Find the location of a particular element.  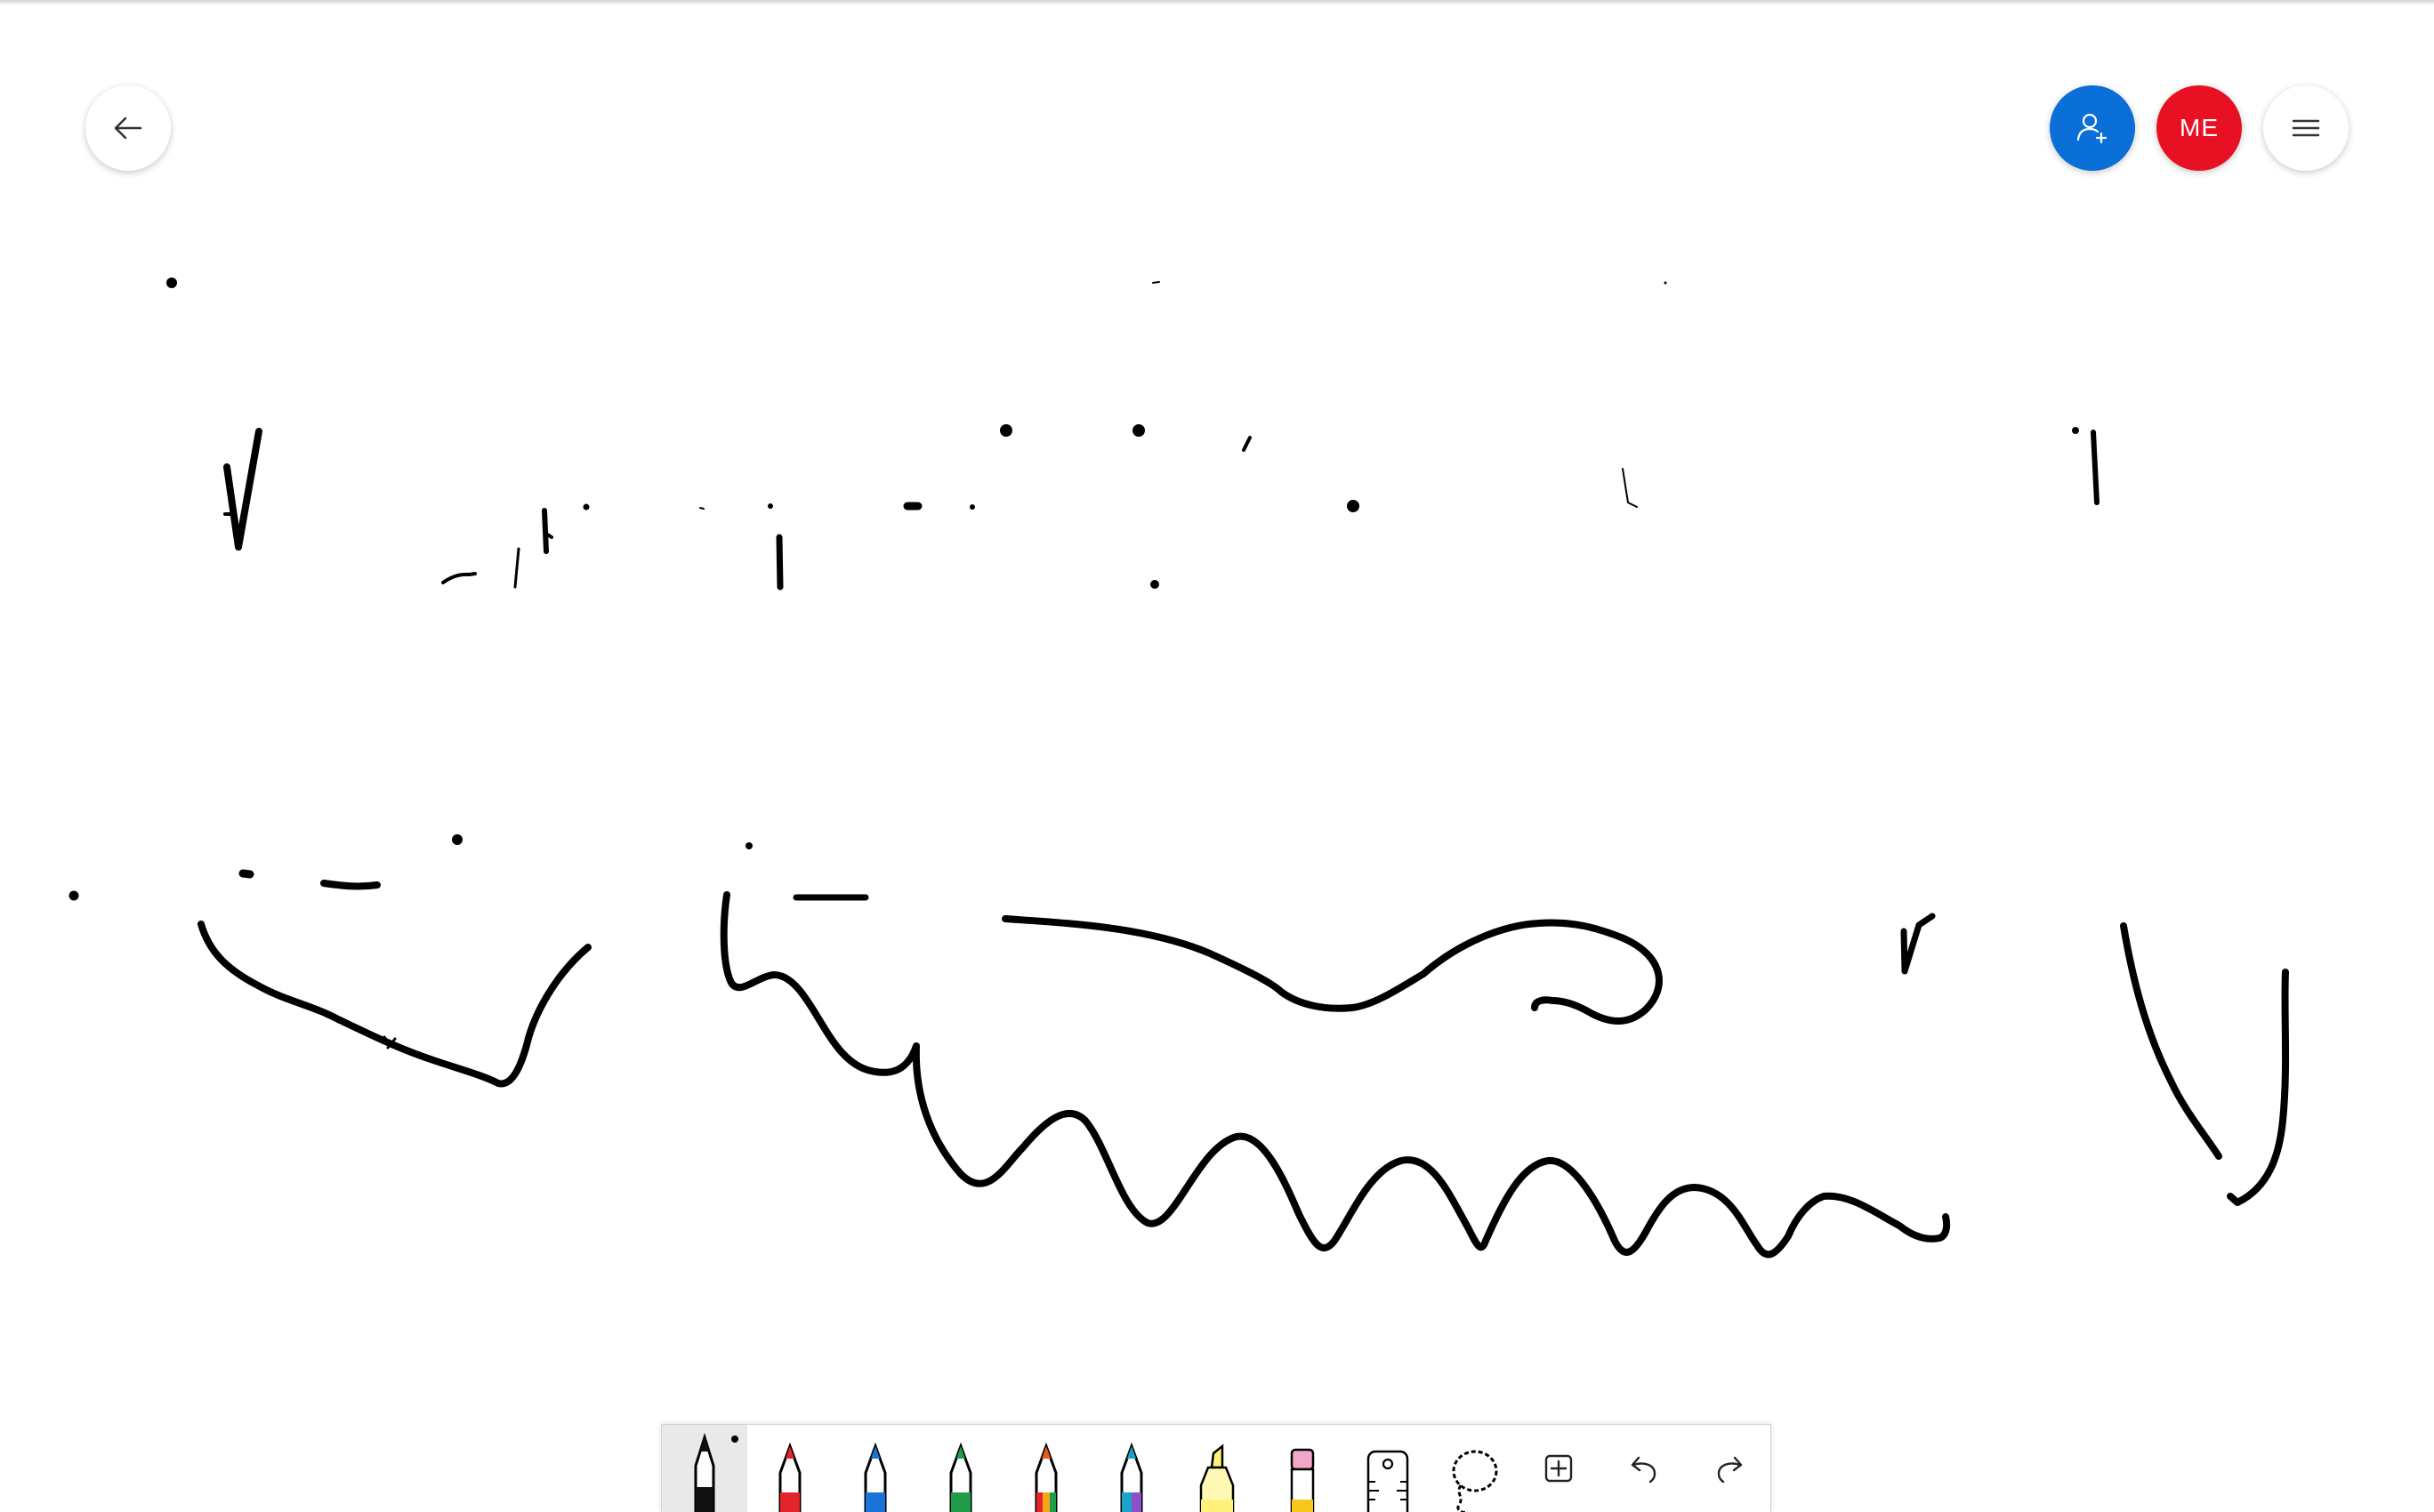

lasso-select-icon is located at coordinates (1475, 1481).